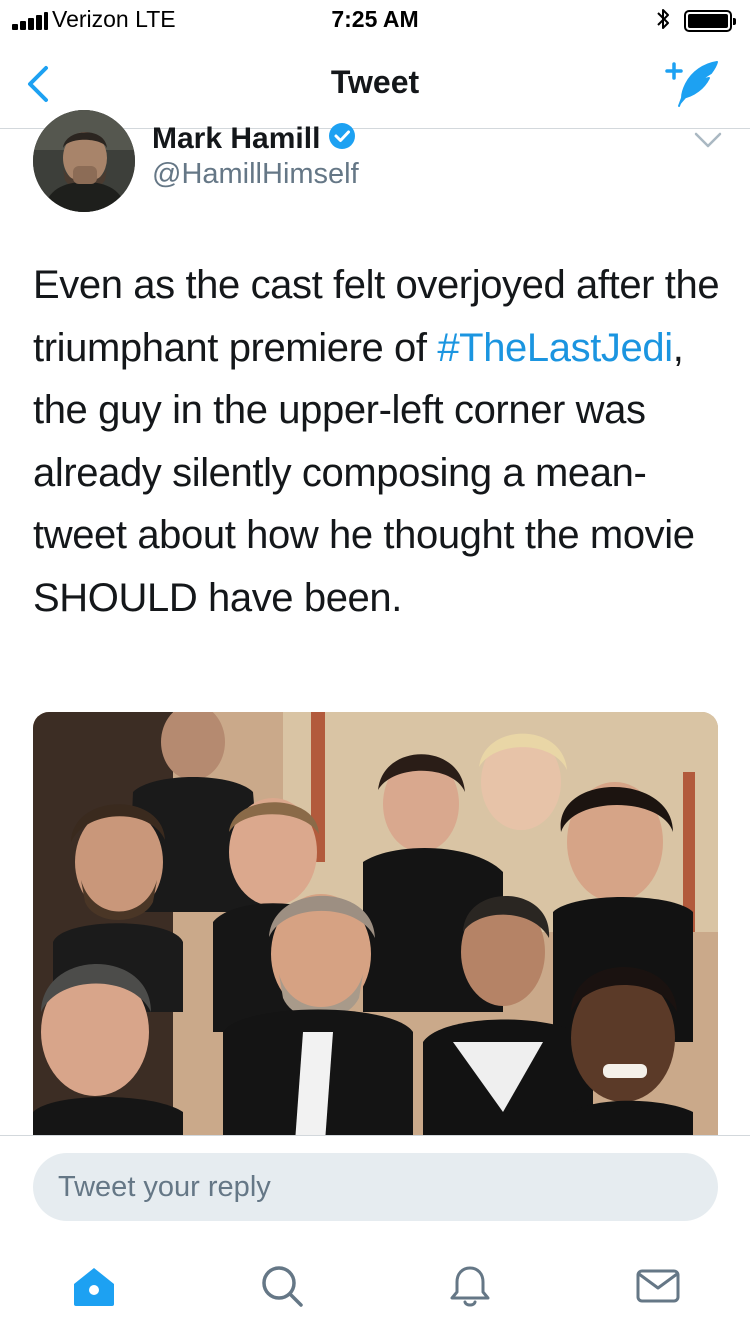  I want to click on reply-placeholder: Tweet your reply, so click(164, 1187).